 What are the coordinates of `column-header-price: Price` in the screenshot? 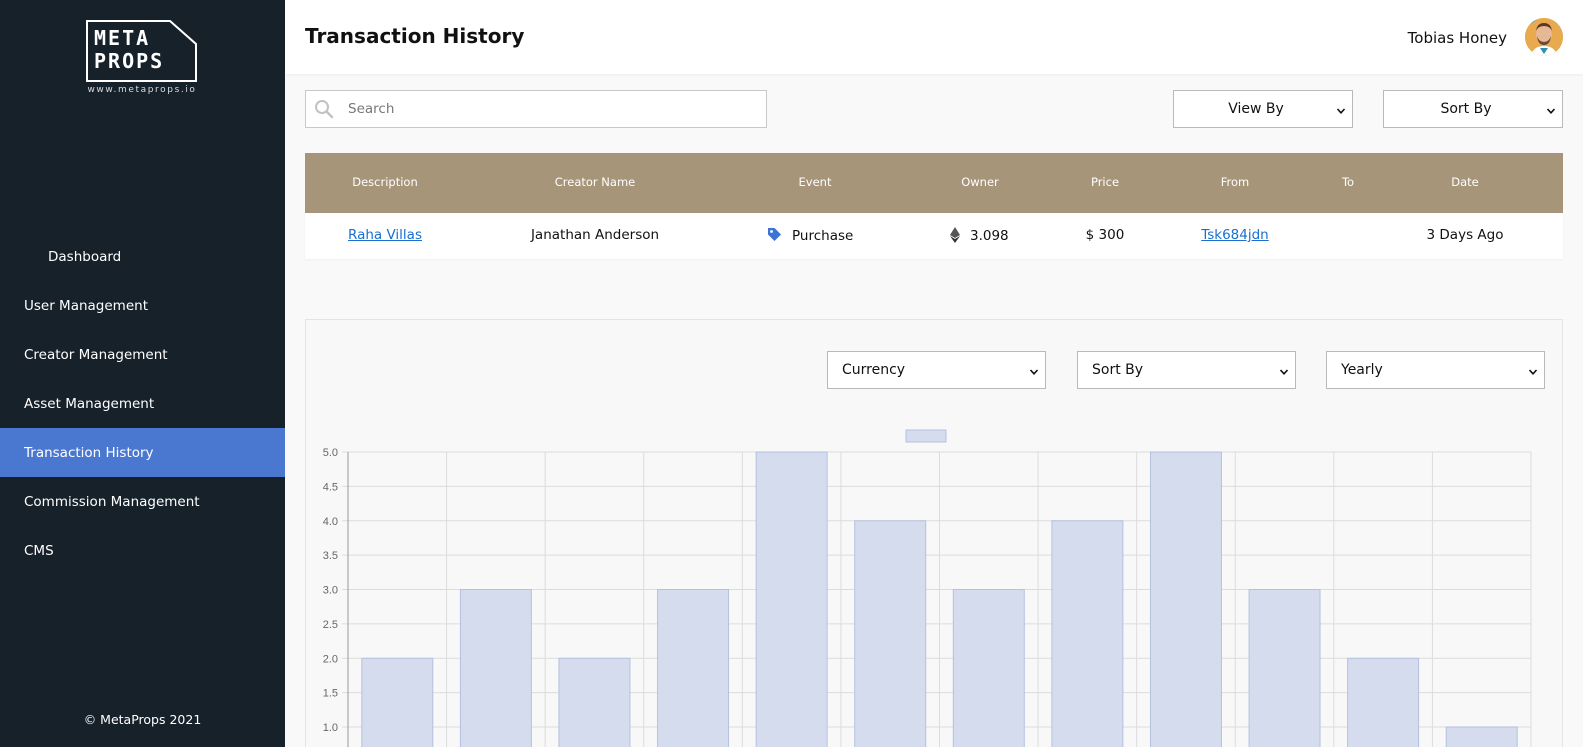 It's located at (1105, 182).